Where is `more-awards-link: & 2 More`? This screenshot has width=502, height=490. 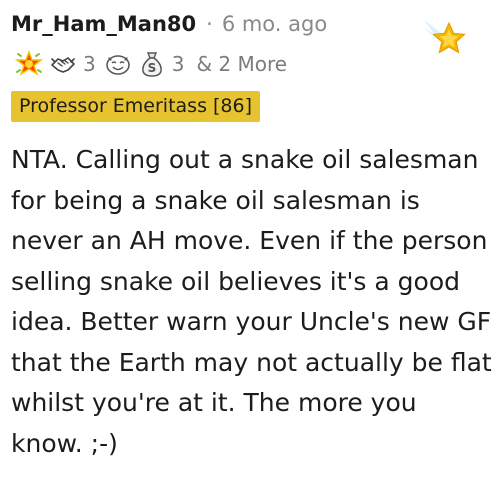 more-awards-link: & 2 More is located at coordinates (241, 64).